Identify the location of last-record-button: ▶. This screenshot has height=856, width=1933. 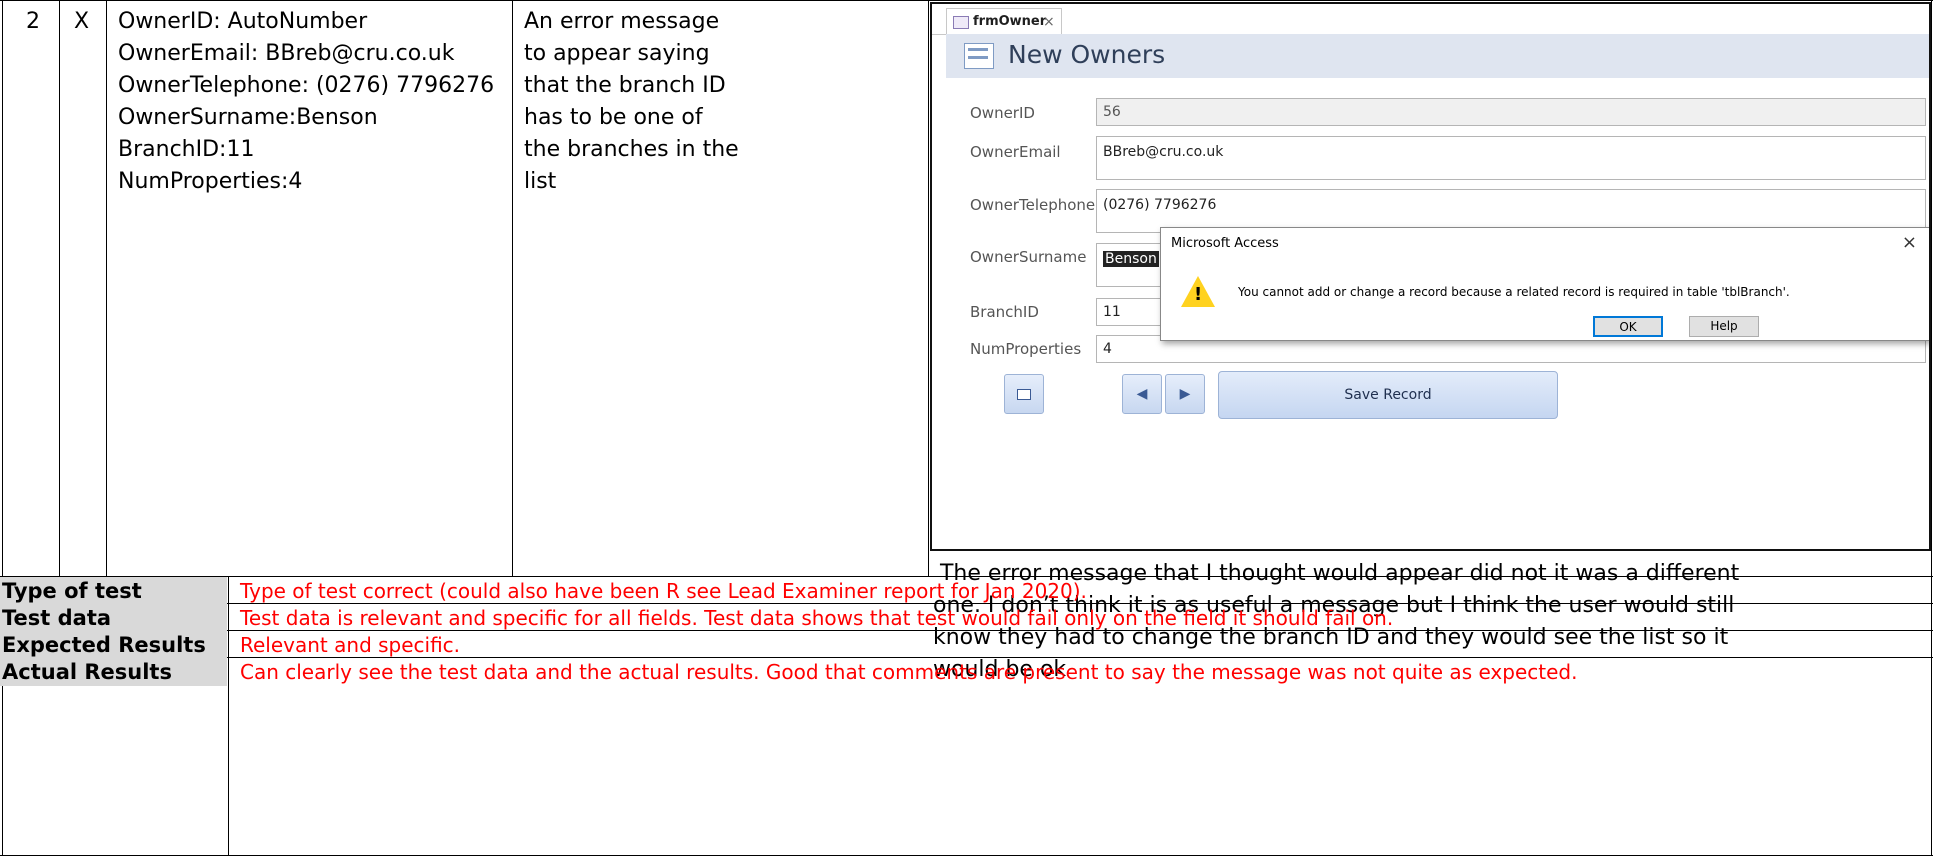
(1185, 394).